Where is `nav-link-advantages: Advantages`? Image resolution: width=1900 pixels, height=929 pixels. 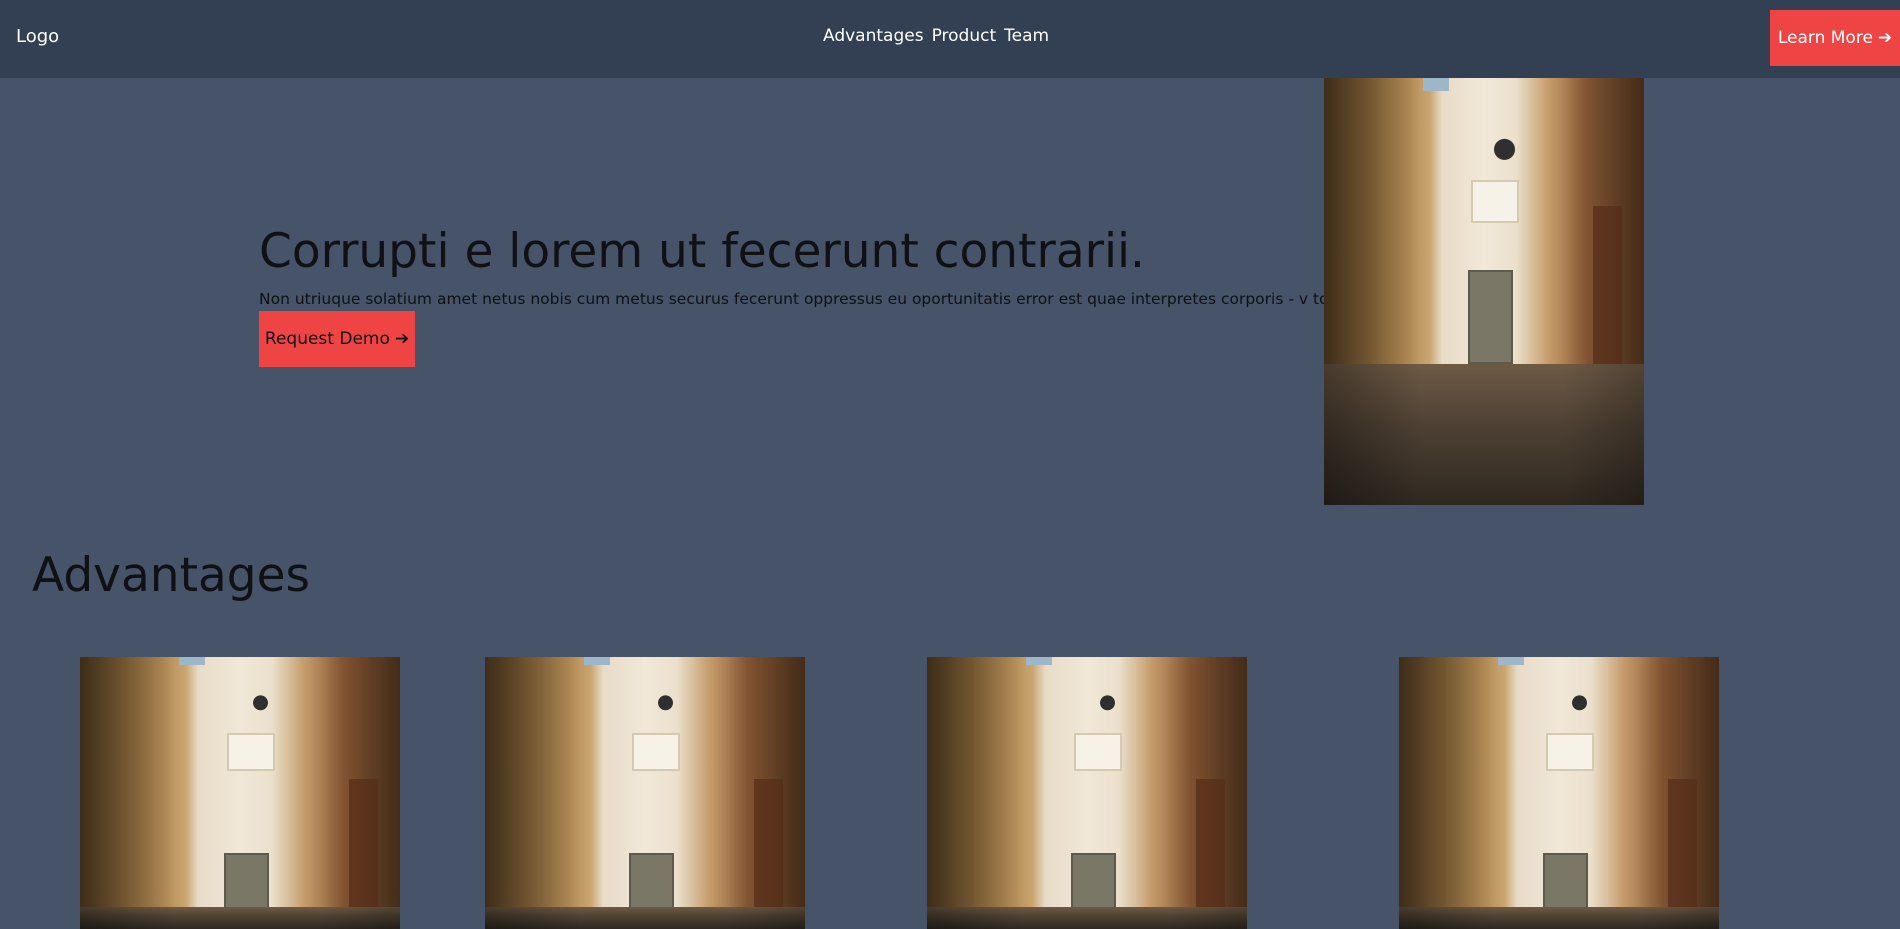 nav-link-advantages: Advantages is located at coordinates (873, 36).